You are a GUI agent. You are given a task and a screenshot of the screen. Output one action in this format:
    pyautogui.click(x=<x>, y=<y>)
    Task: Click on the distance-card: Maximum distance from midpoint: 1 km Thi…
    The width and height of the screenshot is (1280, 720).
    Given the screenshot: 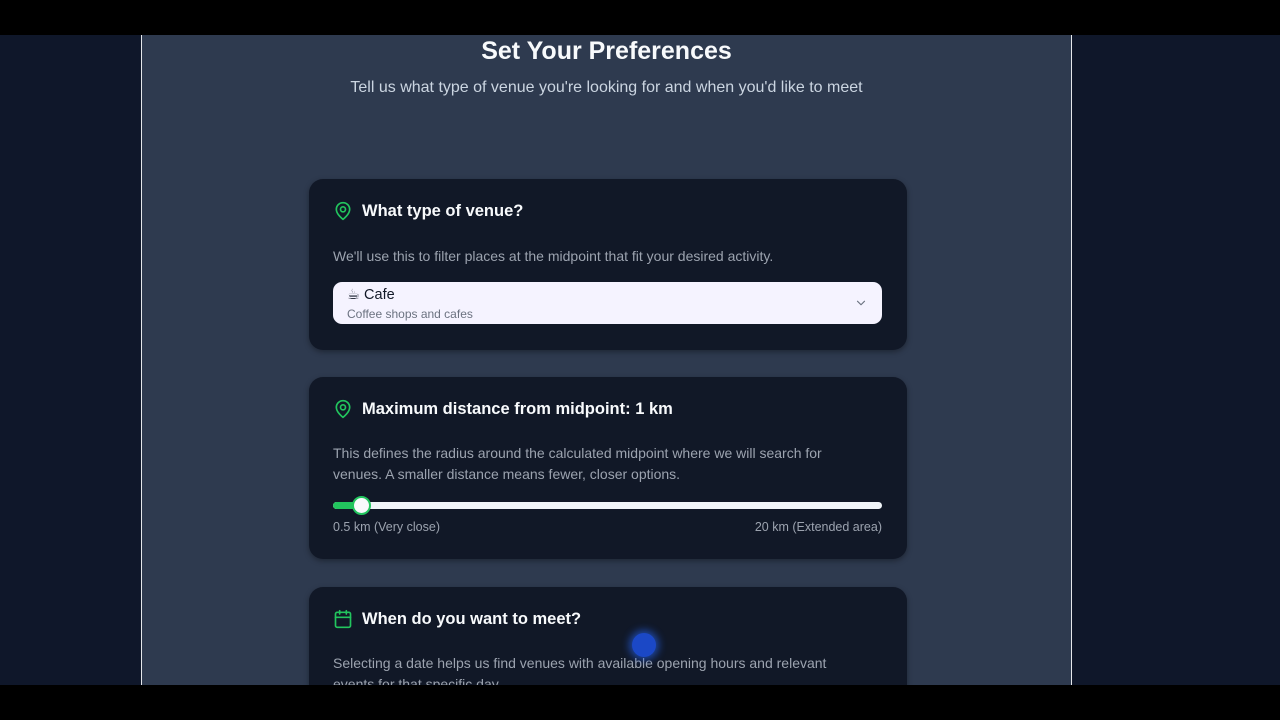 What is the action you would take?
    pyautogui.click(x=608, y=468)
    